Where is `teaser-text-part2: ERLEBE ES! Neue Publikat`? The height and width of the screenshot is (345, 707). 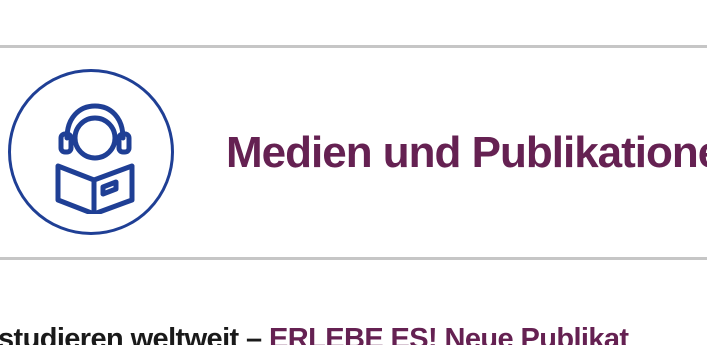 teaser-text-part2: ERLEBE ES! Neue Publikat is located at coordinates (449, 334).